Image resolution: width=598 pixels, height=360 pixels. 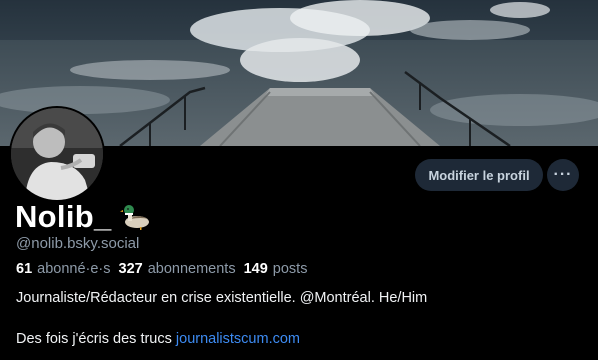 I want to click on posts-stat: 149 posts, so click(x=276, y=269).